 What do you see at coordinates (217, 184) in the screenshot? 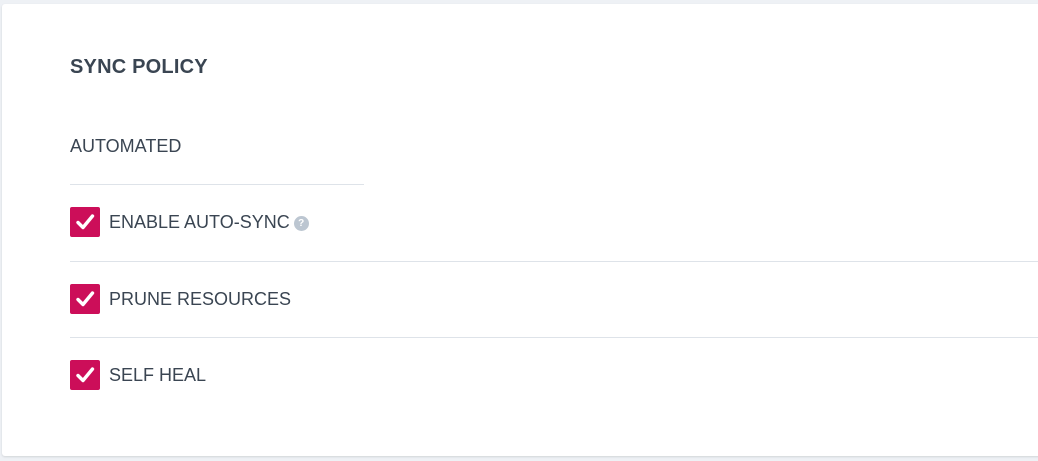
I see `automated-divider` at bounding box center [217, 184].